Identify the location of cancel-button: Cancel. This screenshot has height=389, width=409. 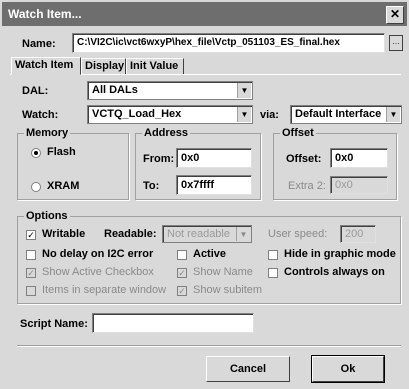
(248, 369).